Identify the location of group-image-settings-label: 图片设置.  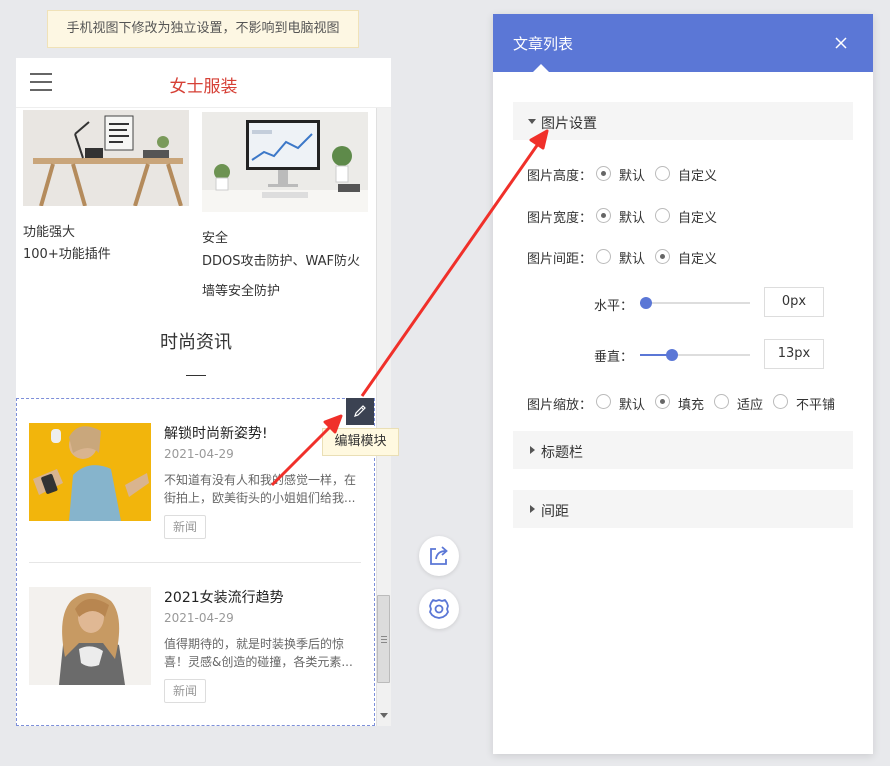
(569, 124).